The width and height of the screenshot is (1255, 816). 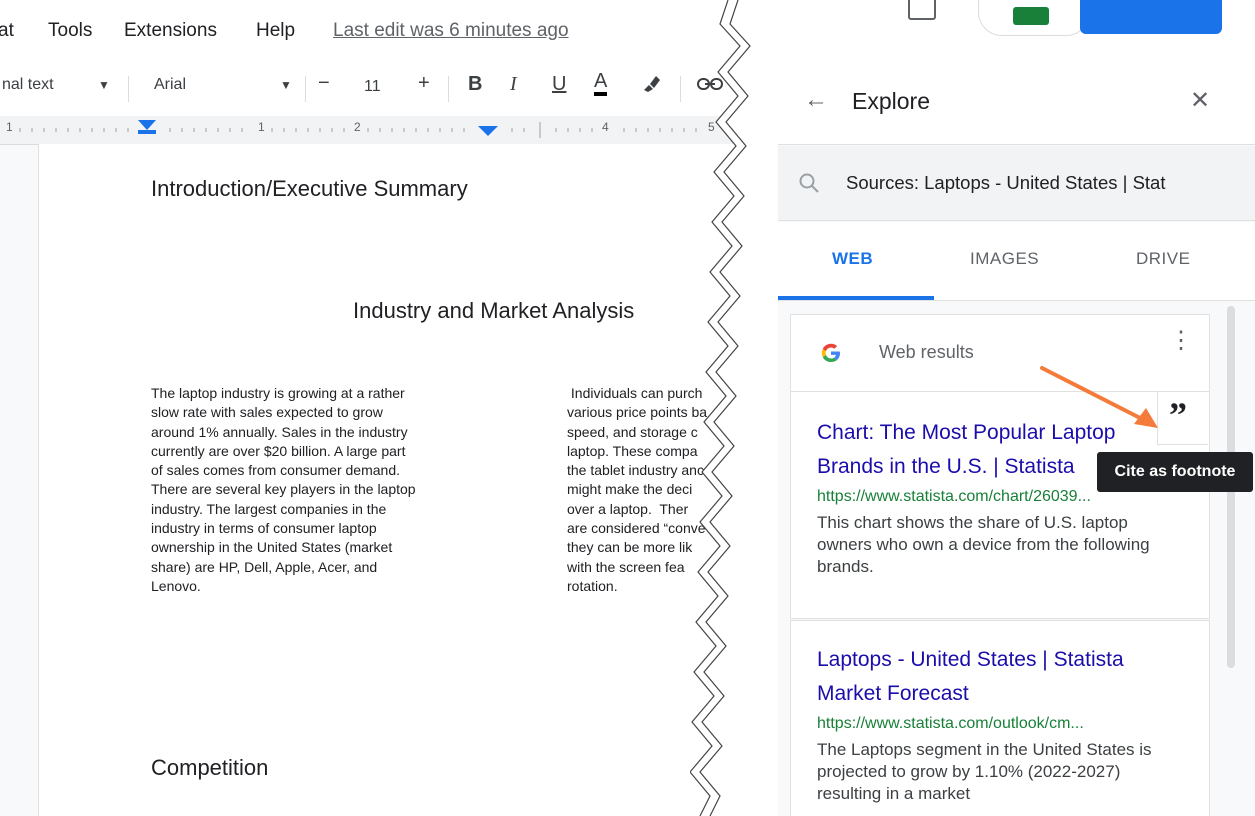 What do you see at coordinates (324, 83) in the screenshot?
I see `decrease-font-button: −` at bounding box center [324, 83].